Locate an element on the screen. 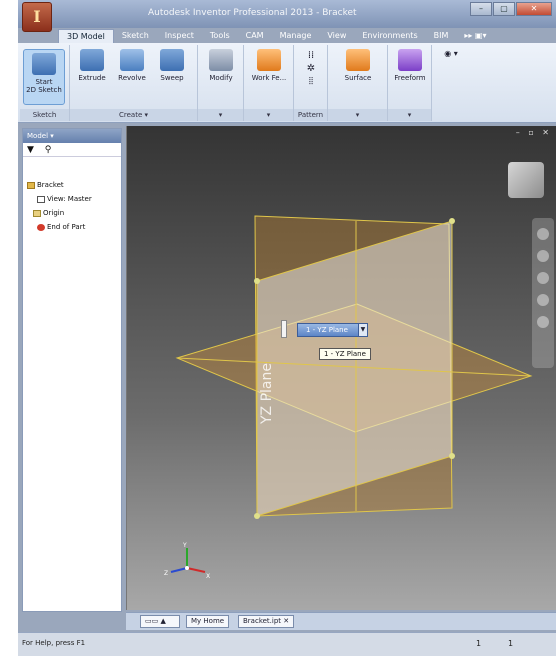 The width and height of the screenshot is (556, 656). label-grip is located at coordinates (284, 329).